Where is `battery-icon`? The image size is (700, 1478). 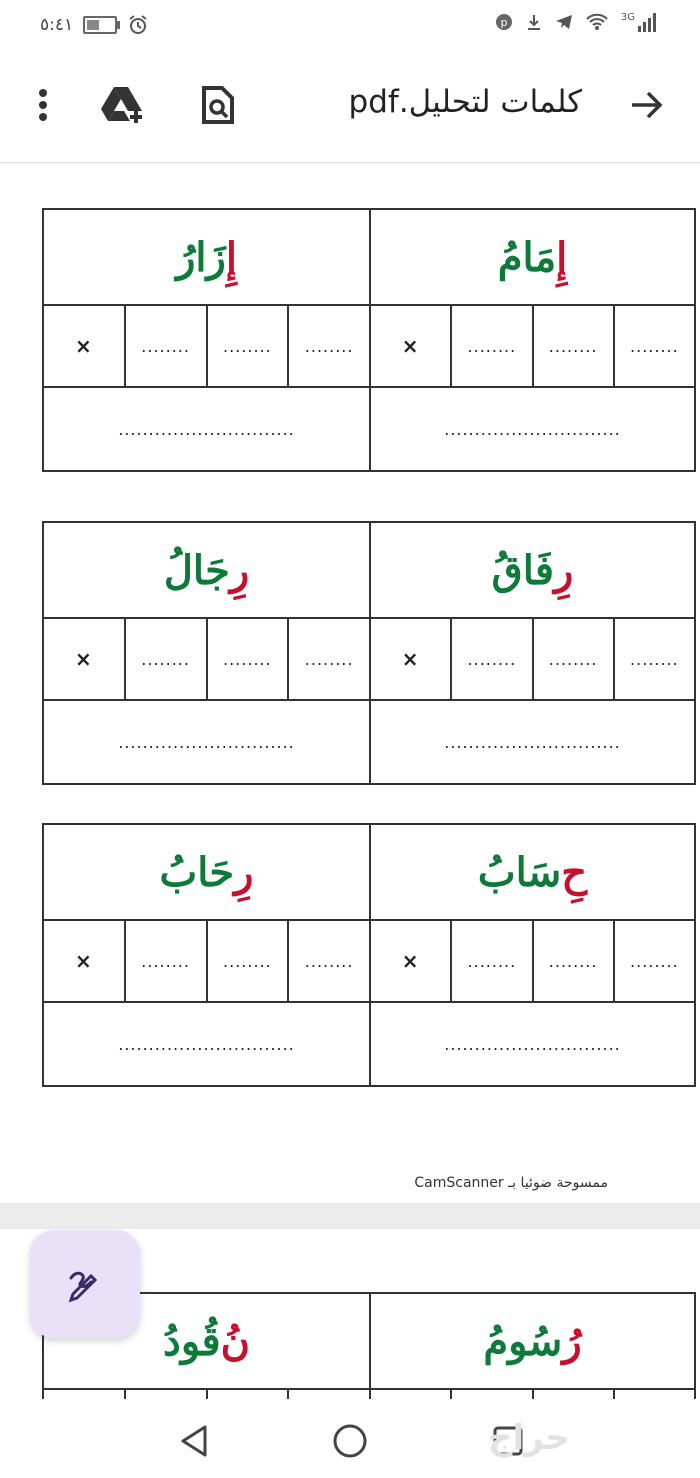 battery-icon is located at coordinates (102, 25).